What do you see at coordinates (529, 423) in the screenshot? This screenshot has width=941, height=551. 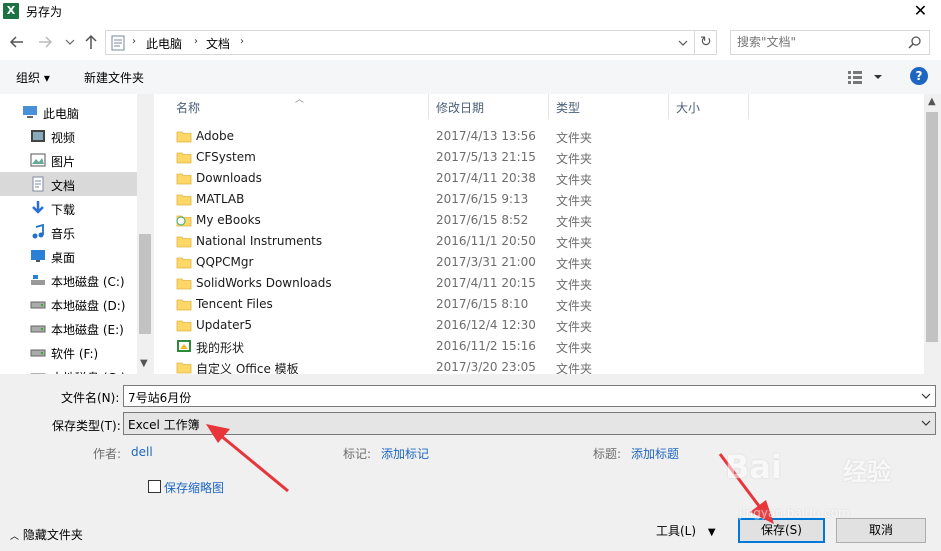 I see `filetype-select: Excel 工作簿` at bounding box center [529, 423].